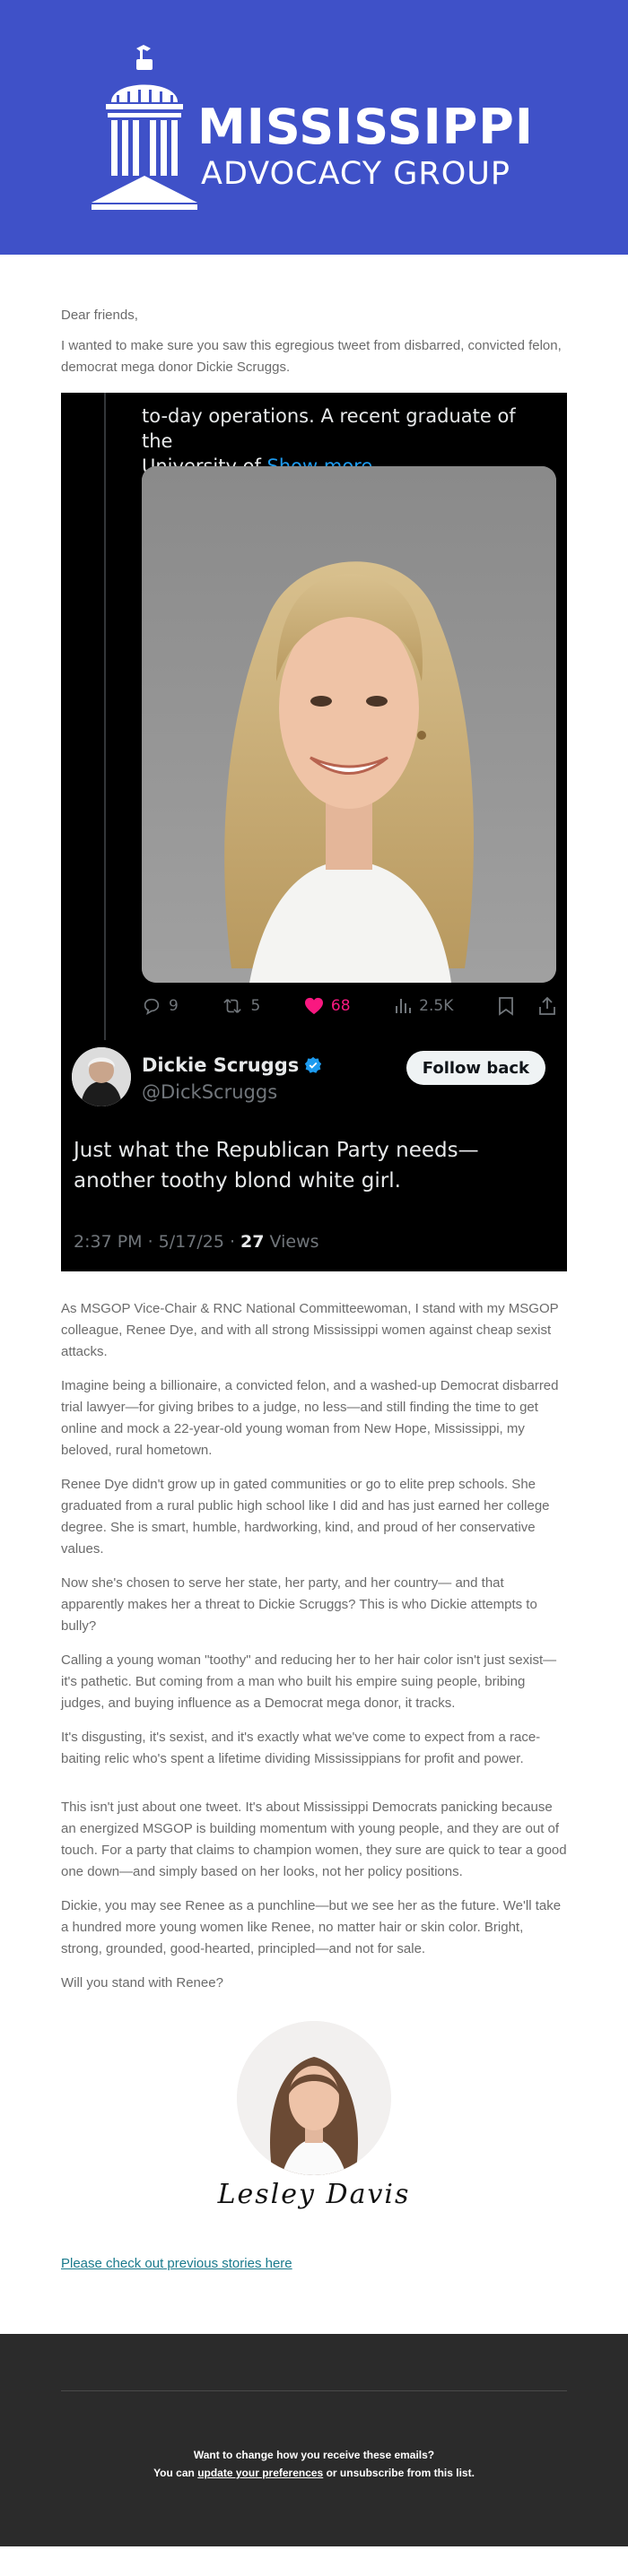  What do you see at coordinates (252, 1242) in the screenshot?
I see `tweet-views-count: 27` at bounding box center [252, 1242].